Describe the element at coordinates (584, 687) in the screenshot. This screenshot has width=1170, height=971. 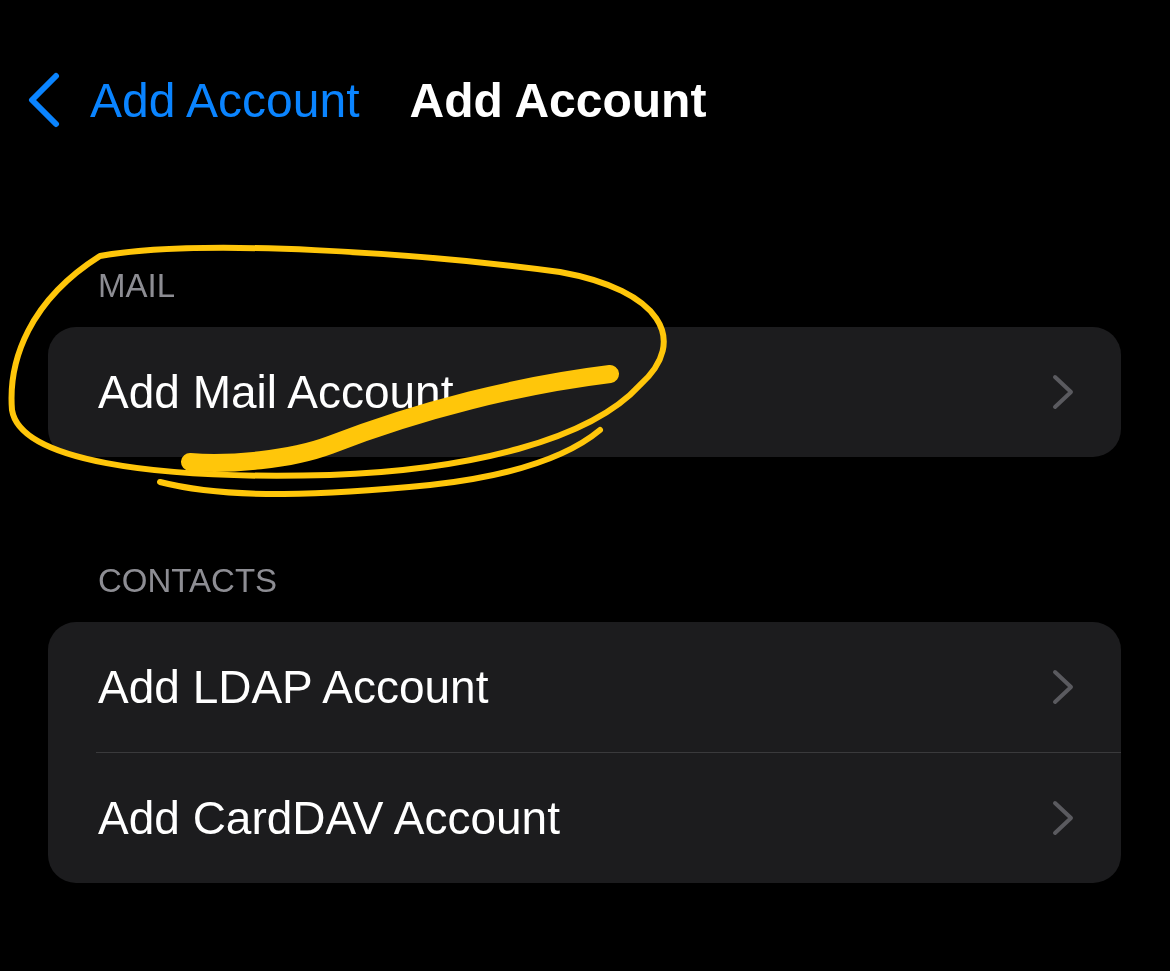
I see `list-row: Add LDAP Account` at that location.